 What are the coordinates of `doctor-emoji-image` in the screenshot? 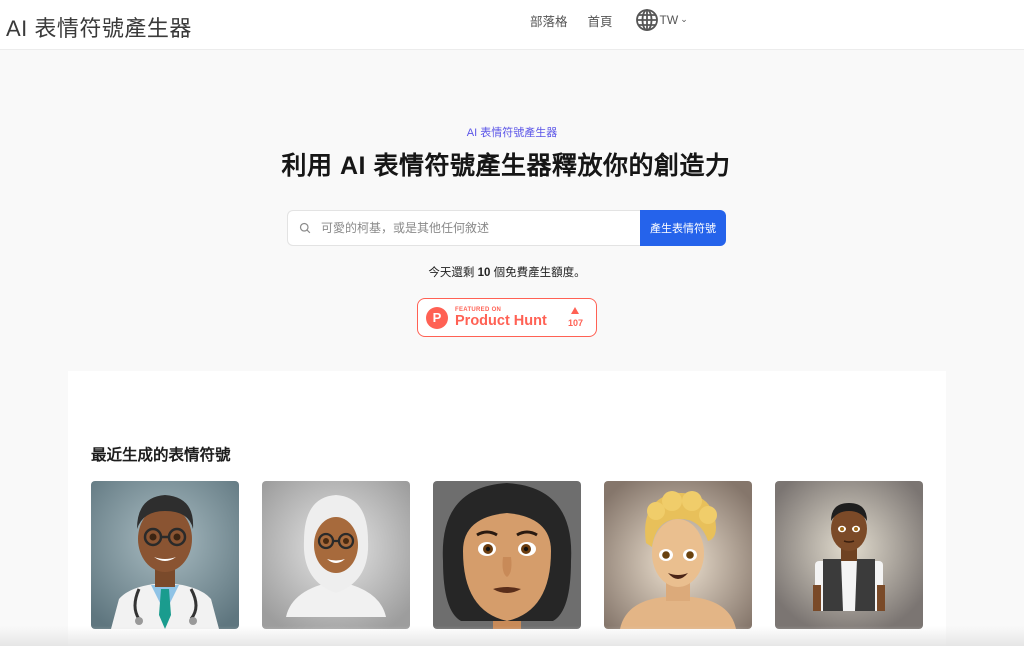 It's located at (165, 555).